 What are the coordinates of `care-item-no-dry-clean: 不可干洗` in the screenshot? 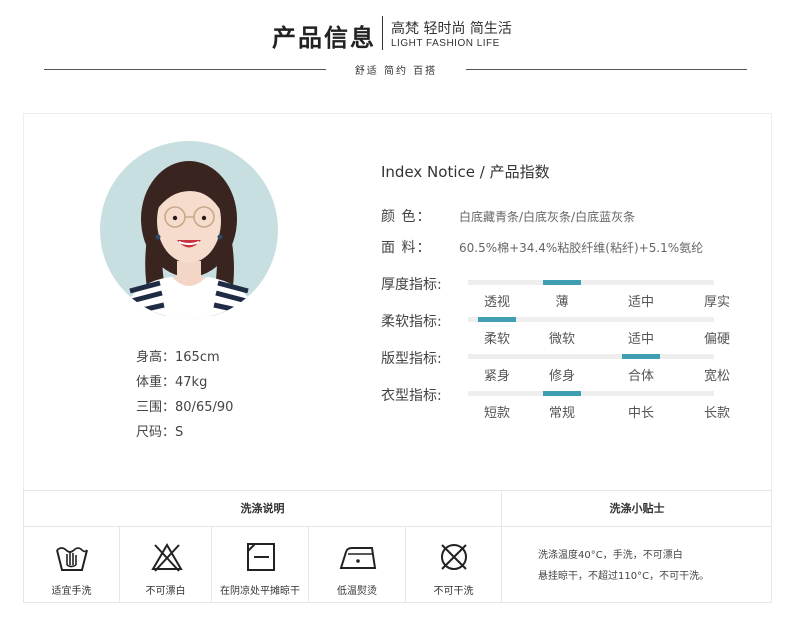 It's located at (454, 565).